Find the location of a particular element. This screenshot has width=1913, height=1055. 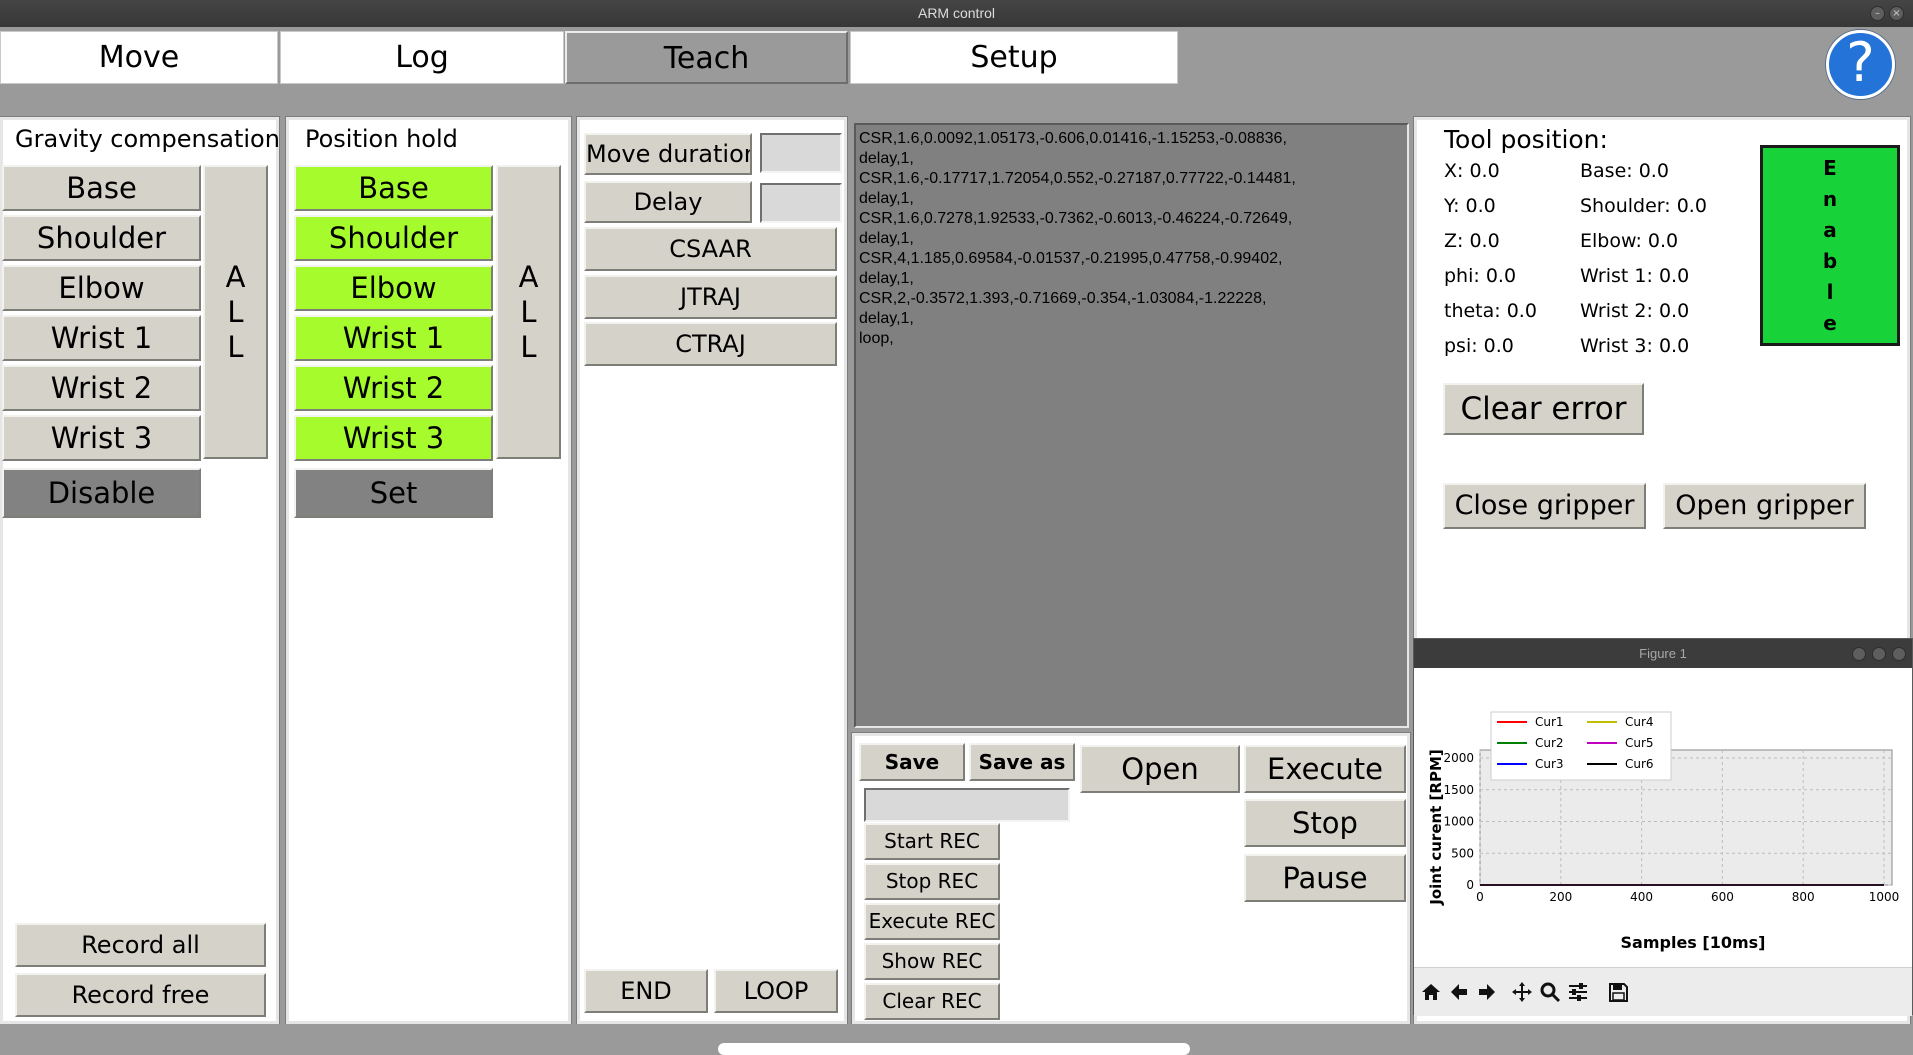

joint-wrist2-value: Wrist 2: 0.0 is located at coordinates (1635, 311).